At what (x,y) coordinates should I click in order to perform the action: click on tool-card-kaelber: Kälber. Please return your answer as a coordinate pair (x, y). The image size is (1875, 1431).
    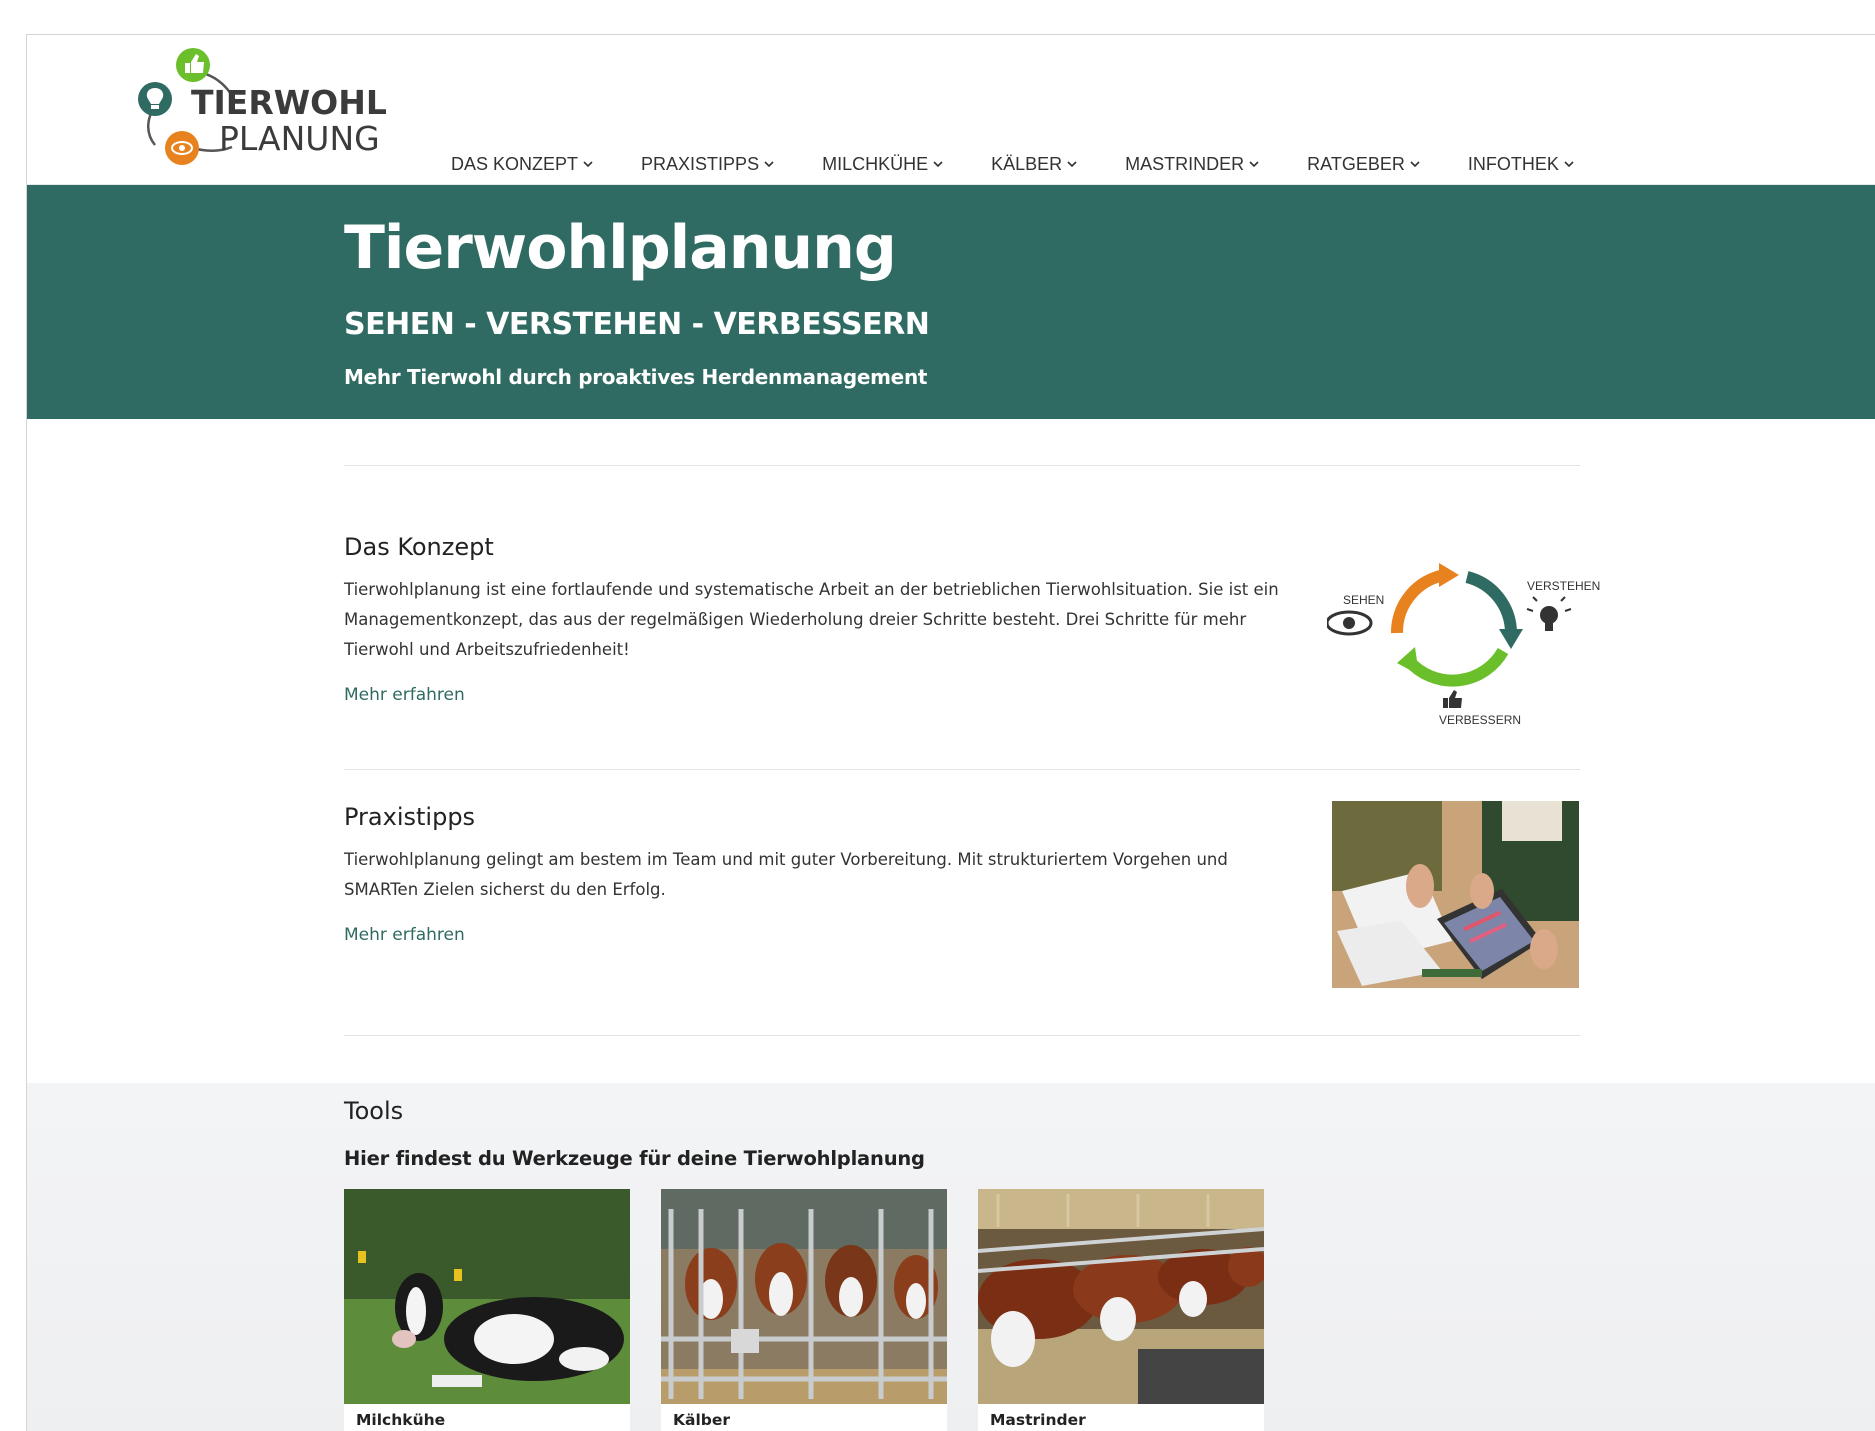
    Looking at the image, I should click on (804, 1310).